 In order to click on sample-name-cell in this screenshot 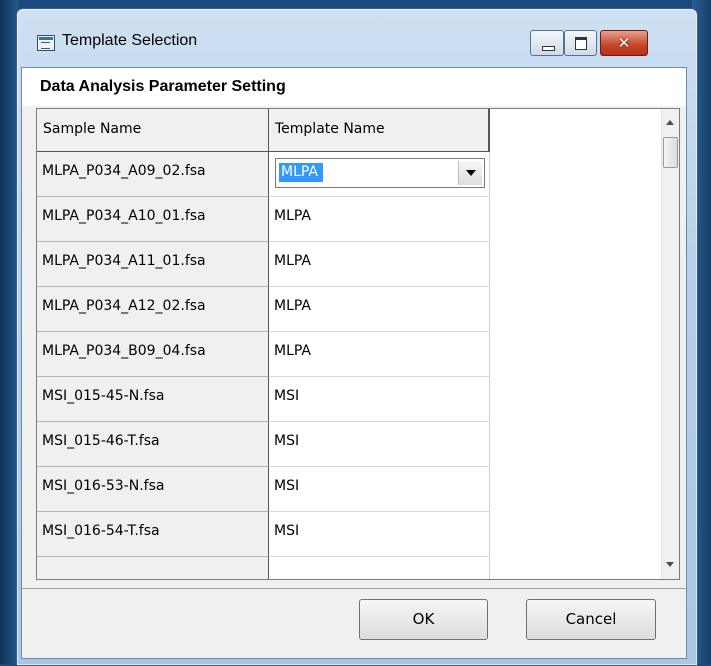, I will do `click(153, 568)`.